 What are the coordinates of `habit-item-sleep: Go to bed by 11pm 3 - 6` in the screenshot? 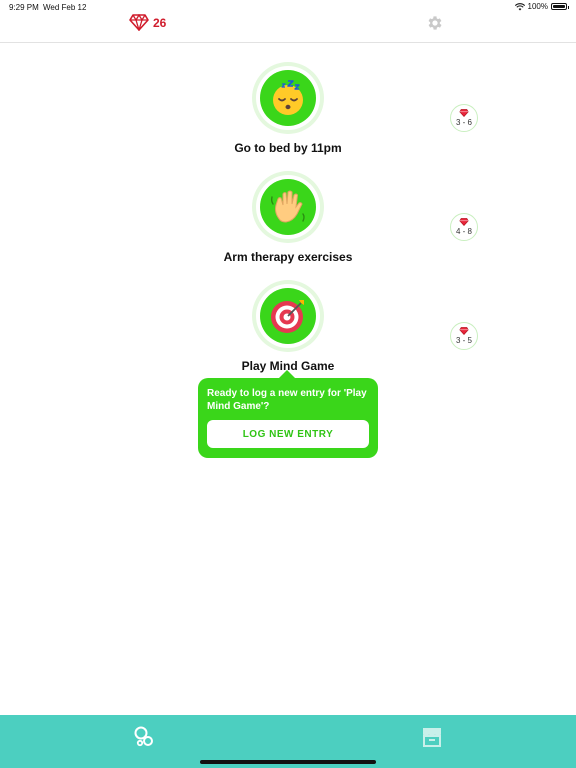 It's located at (288, 112).